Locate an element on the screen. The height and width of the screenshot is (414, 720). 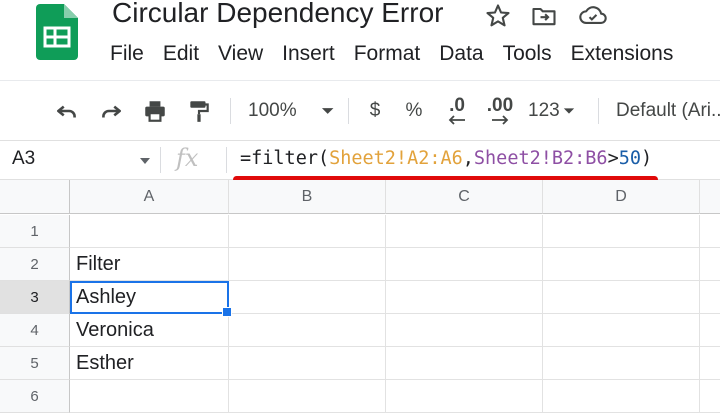
menu-file: File is located at coordinates (127, 57).